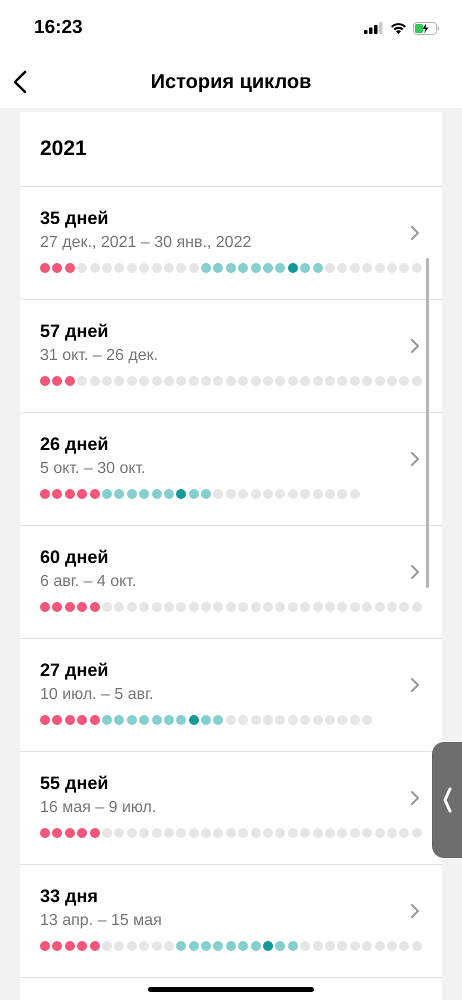  What do you see at coordinates (75, 670) in the screenshot?
I see `cycle-length: 27 дней` at bounding box center [75, 670].